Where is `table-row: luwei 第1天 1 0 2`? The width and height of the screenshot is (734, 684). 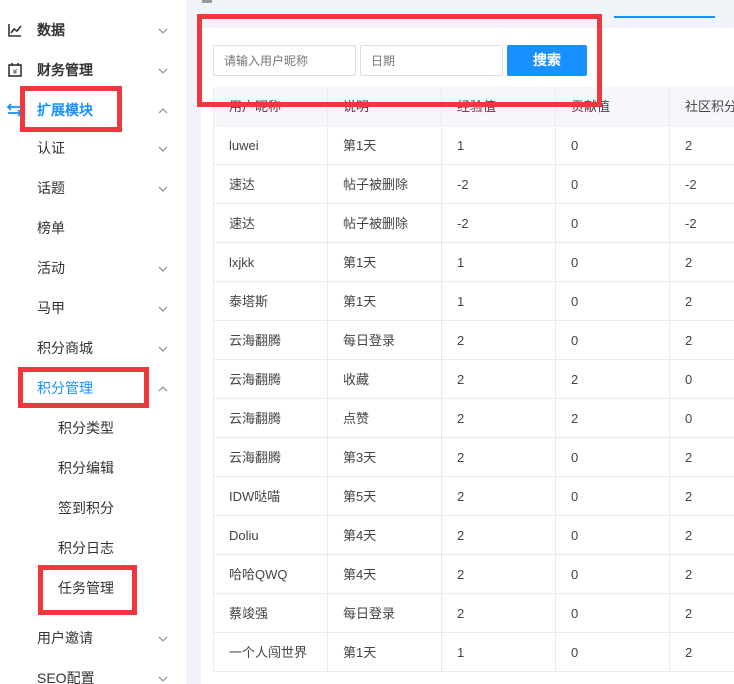
table-row: luwei 第1天 1 0 2 is located at coordinates (473, 145).